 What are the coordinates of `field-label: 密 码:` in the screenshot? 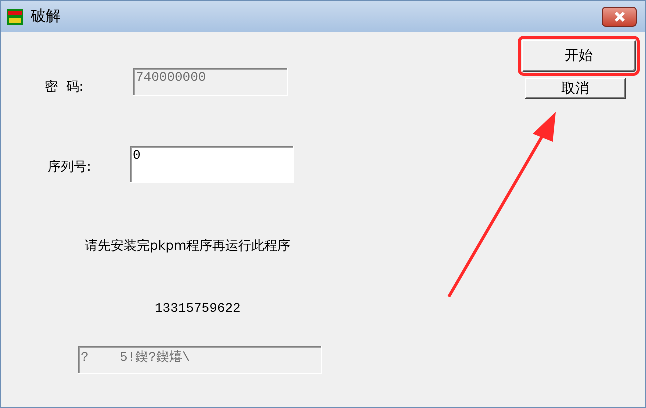 It's located at (65, 87).